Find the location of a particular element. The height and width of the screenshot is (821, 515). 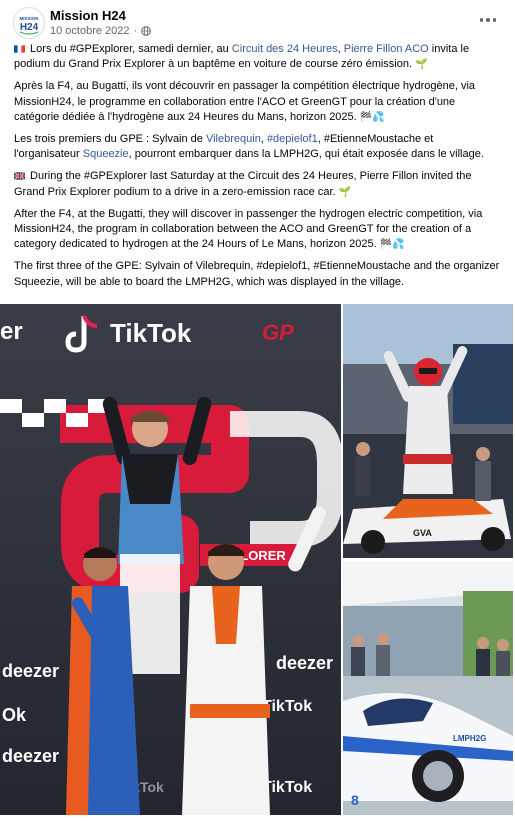

link-squeezie: Squeezie is located at coordinates (106, 154).